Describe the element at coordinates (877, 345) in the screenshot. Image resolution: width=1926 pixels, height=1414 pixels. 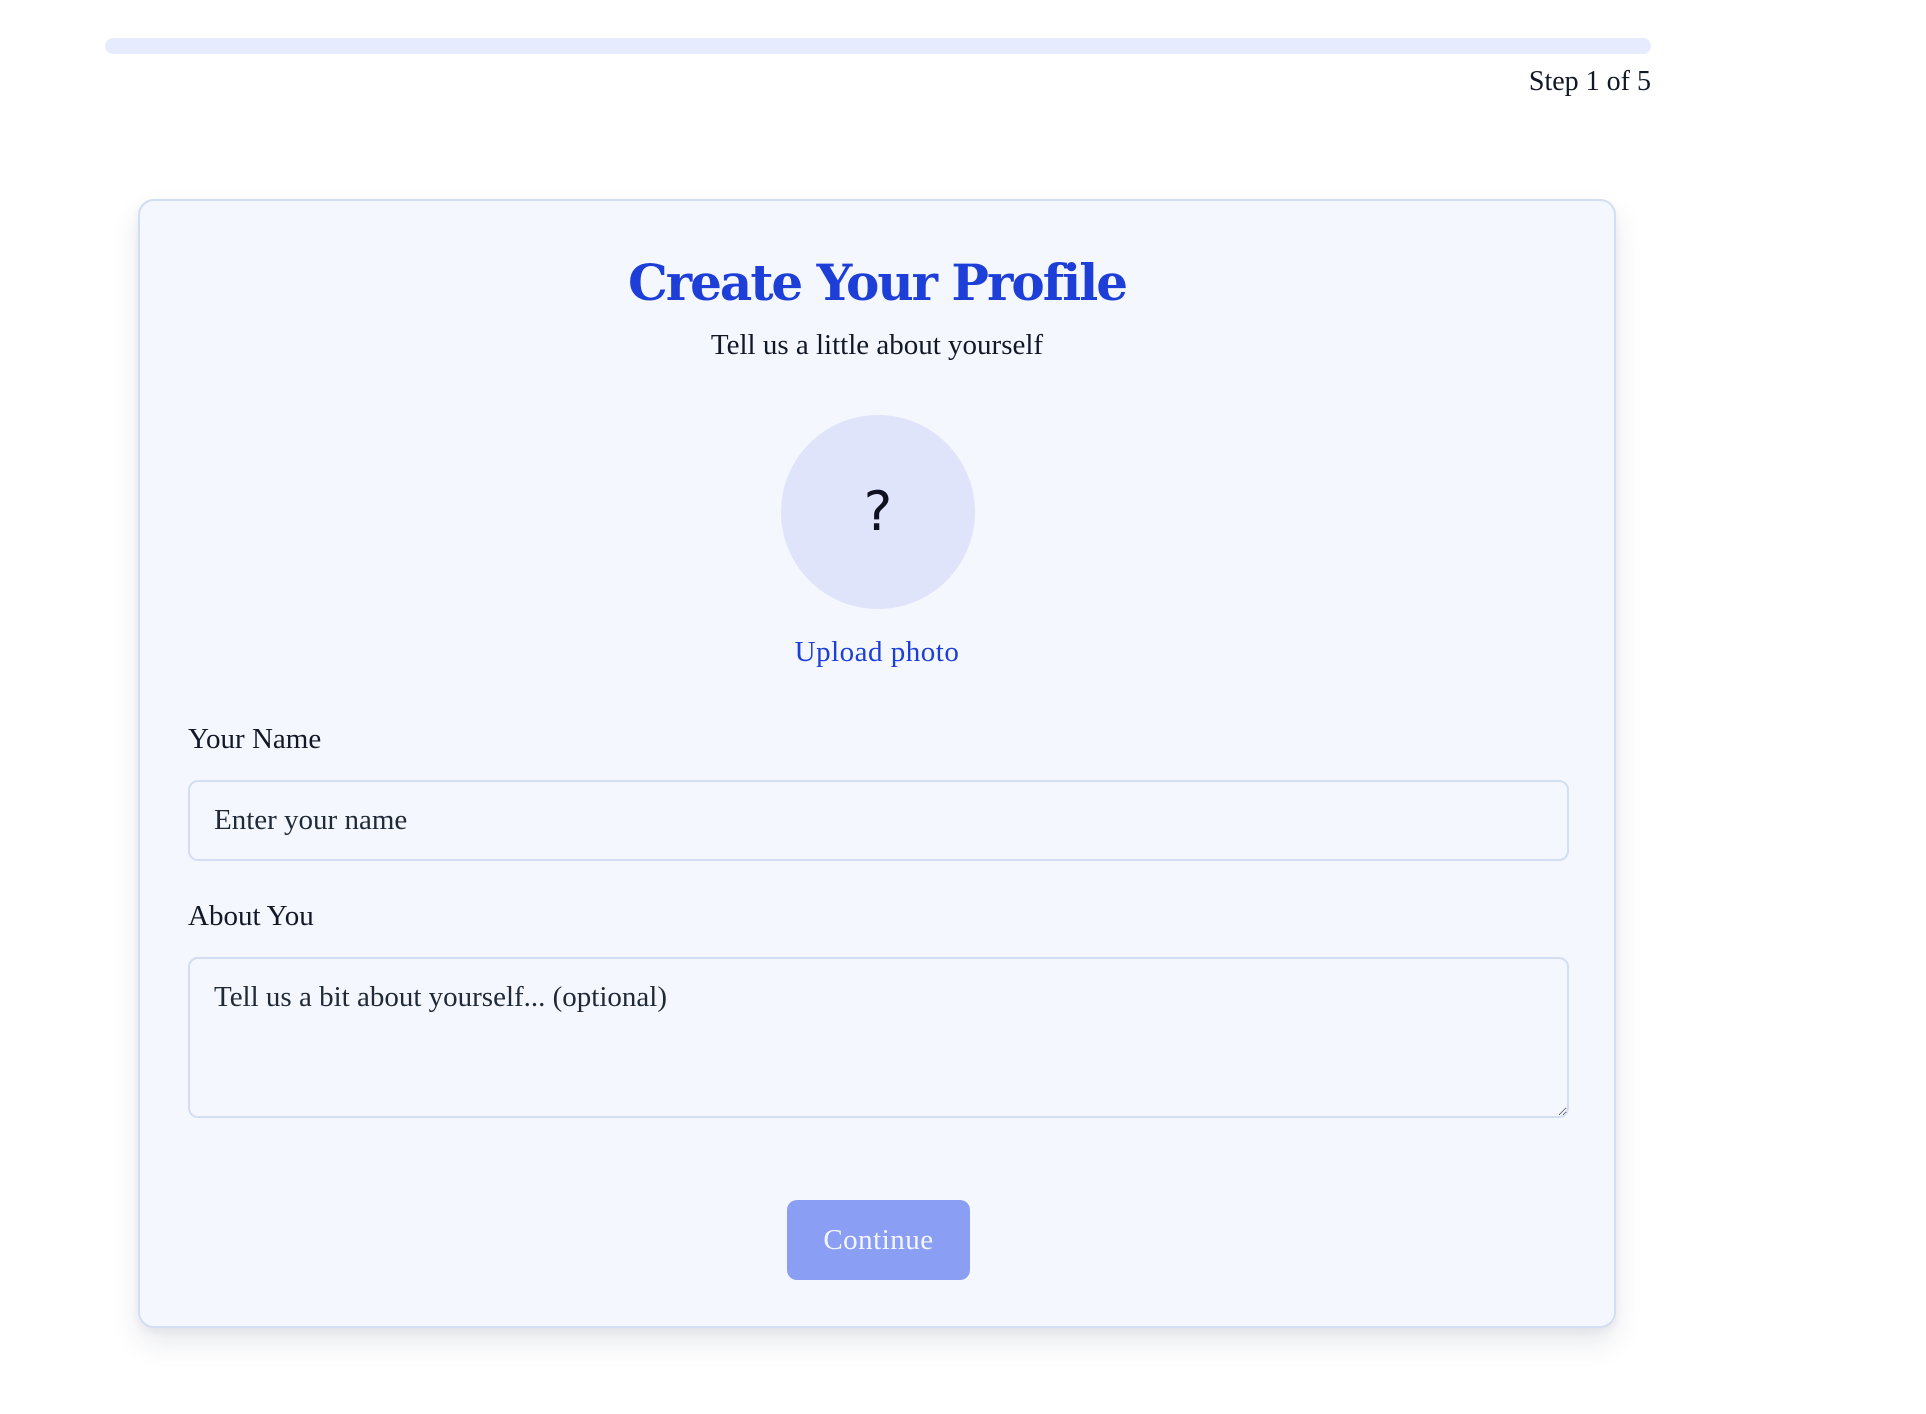
I see `page-subtitle: Tell us a little about yourself` at that location.